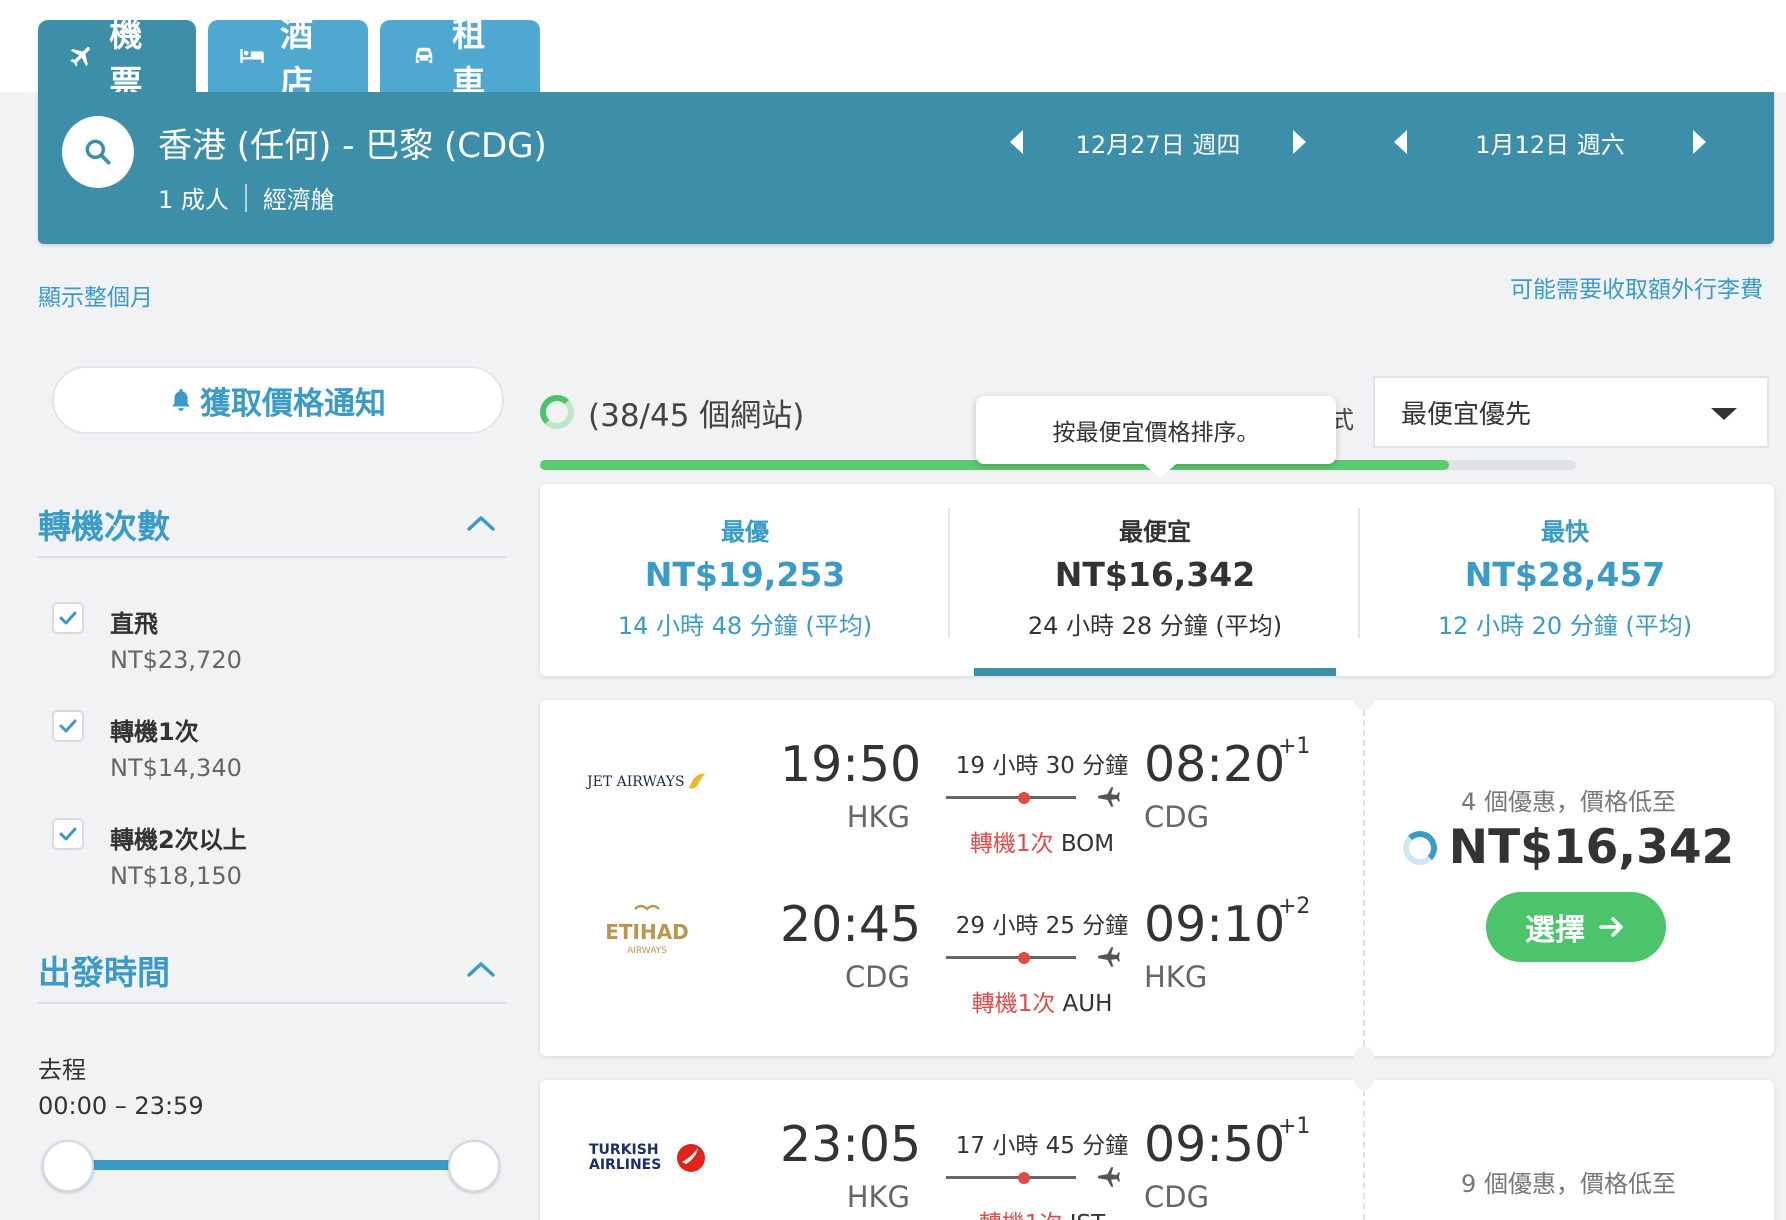  Describe the element at coordinates (1571, 412) in the screenshot. I see `sort-dropdown: 最便宜優先` at that location.